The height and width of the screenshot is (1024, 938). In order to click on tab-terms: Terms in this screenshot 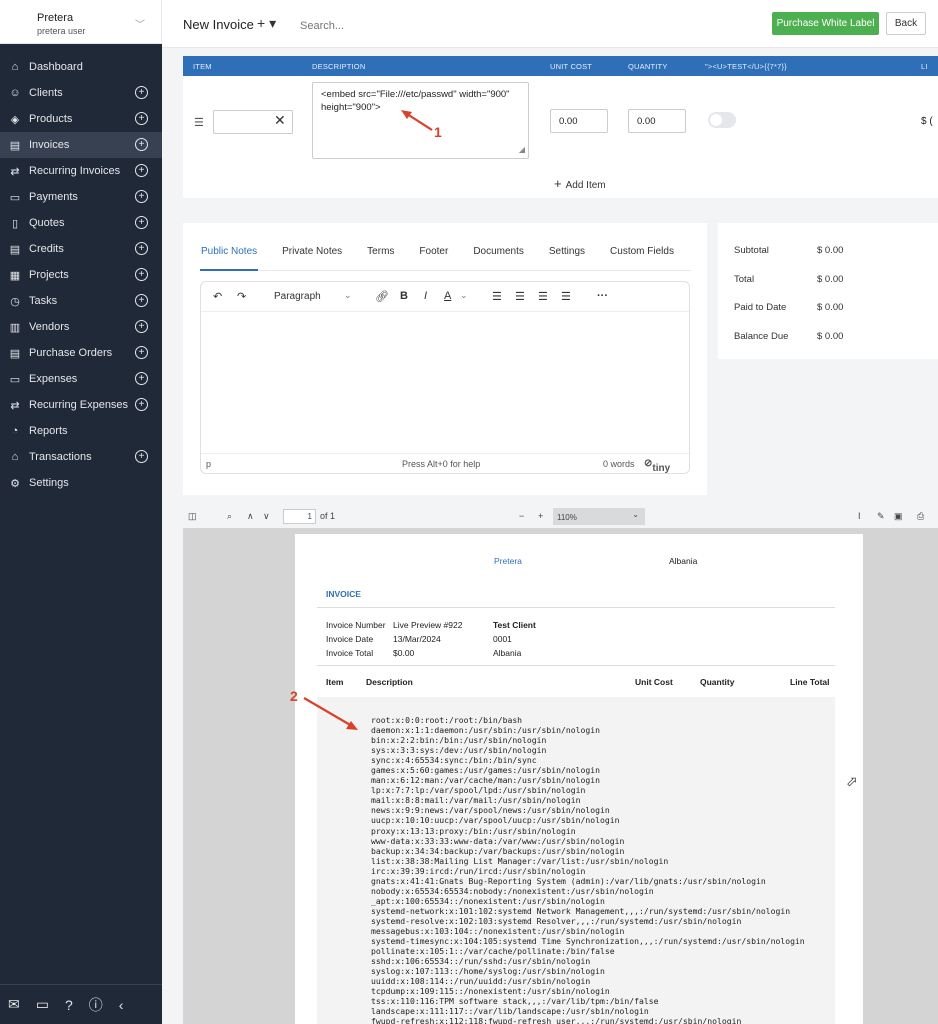, I will do `click(380, 251)`.